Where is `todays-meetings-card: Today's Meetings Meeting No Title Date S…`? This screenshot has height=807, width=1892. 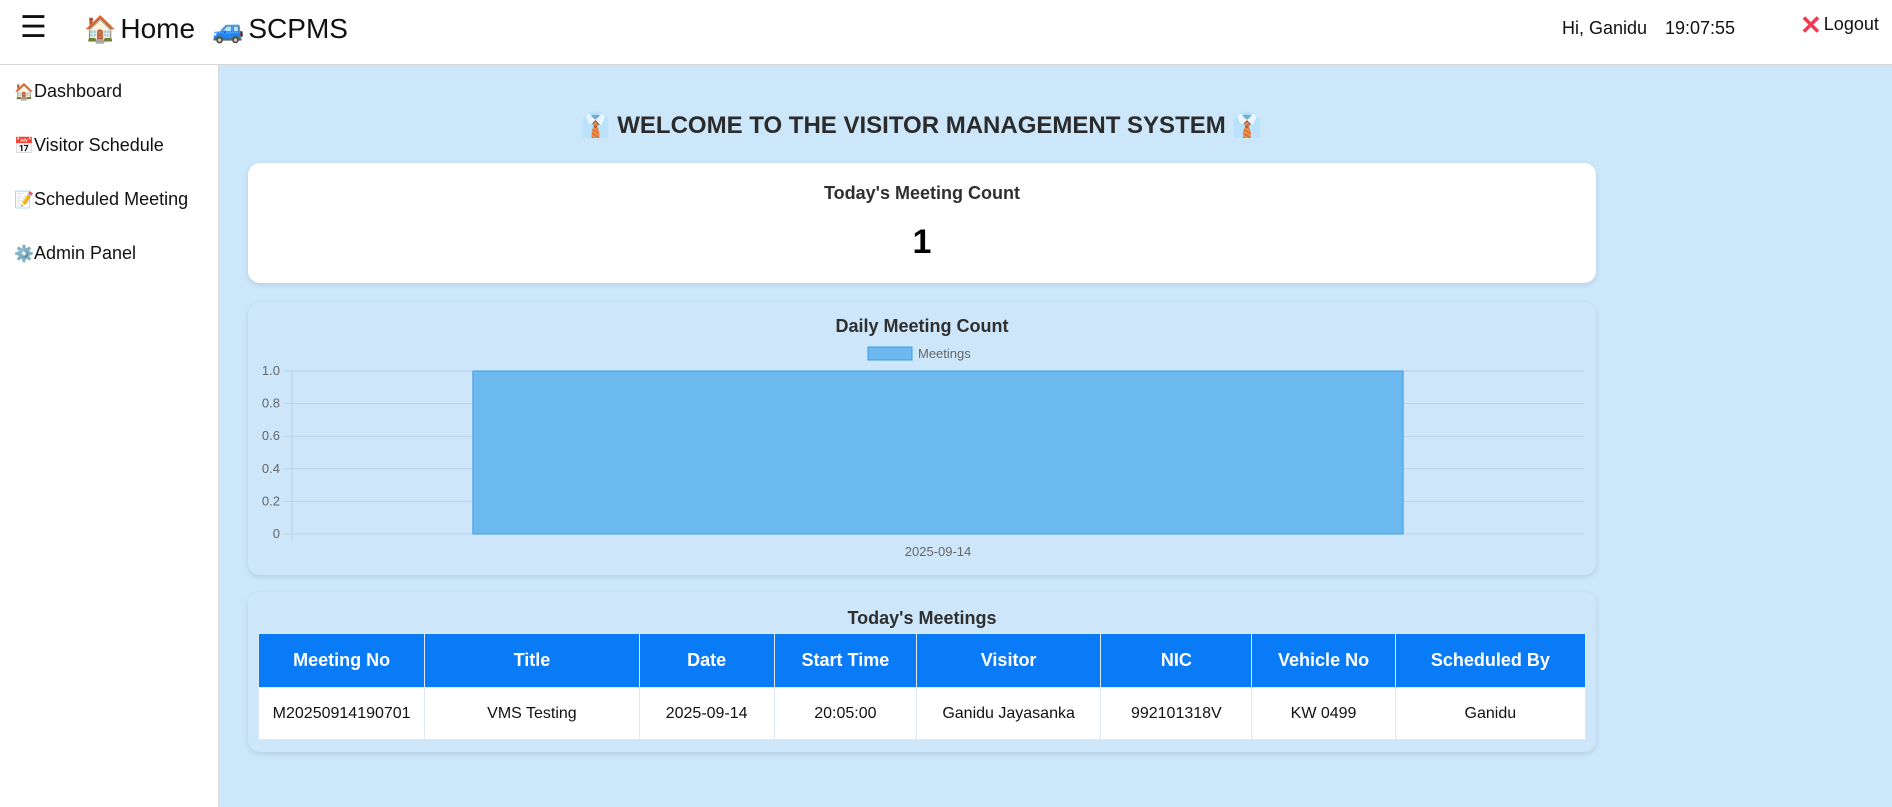
todays-meetings-card: Today's Meetings Meeting No Title Date S… is located at coordinates (922, 672).